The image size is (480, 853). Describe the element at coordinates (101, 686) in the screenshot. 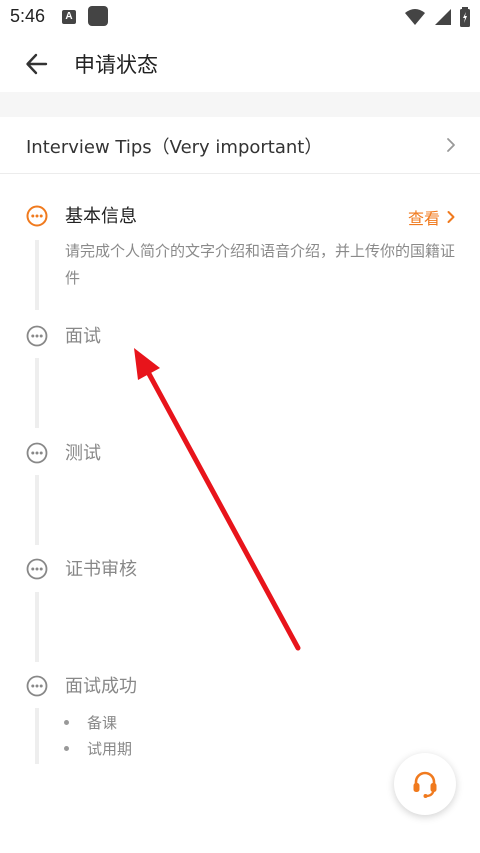

I see `step-interview-success-title: 面试成功` at that location.